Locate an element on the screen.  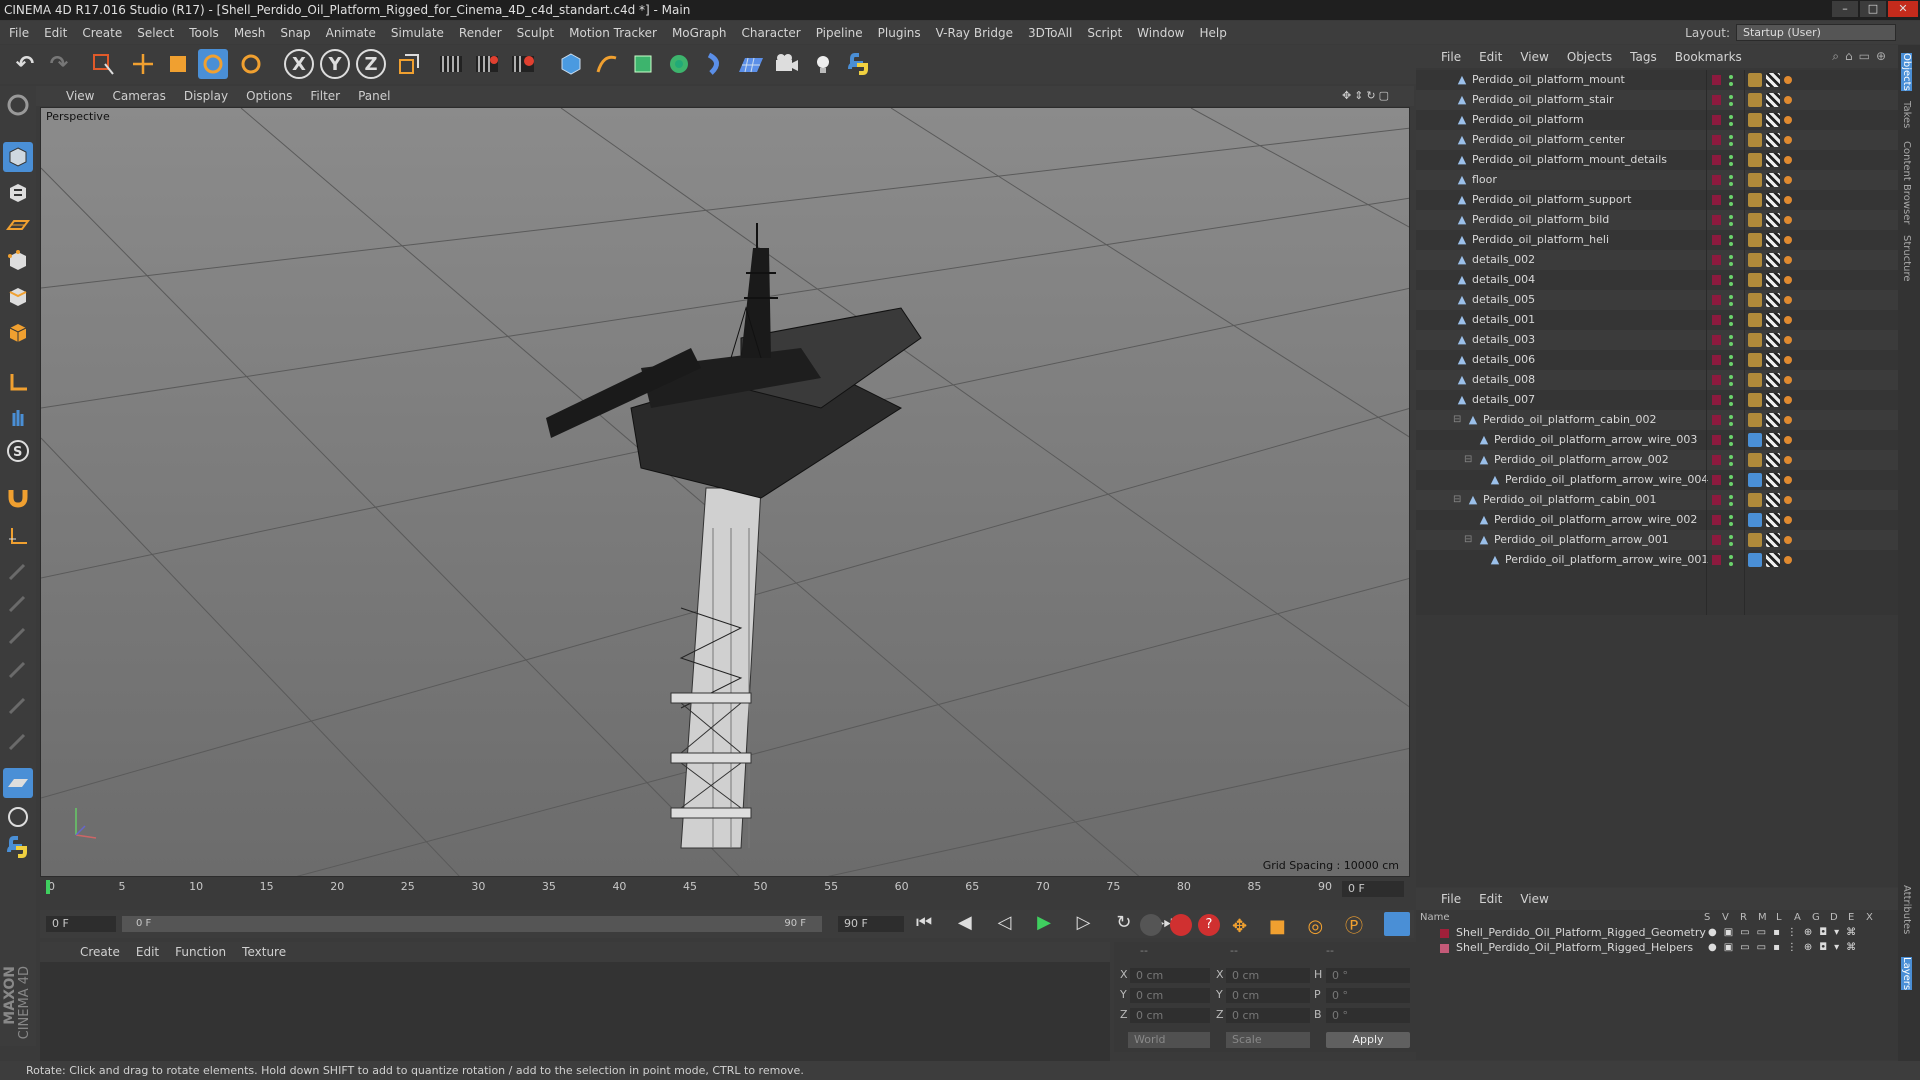
render-view-icon is located at coordinates (451, 64).